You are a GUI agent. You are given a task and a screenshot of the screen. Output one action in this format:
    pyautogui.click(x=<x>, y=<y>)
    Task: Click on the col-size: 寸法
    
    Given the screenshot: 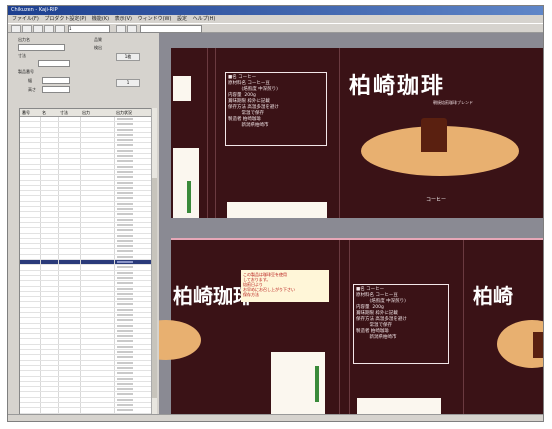 What is the action you would take?
    pyautogui.click(x=64, y=112)
    